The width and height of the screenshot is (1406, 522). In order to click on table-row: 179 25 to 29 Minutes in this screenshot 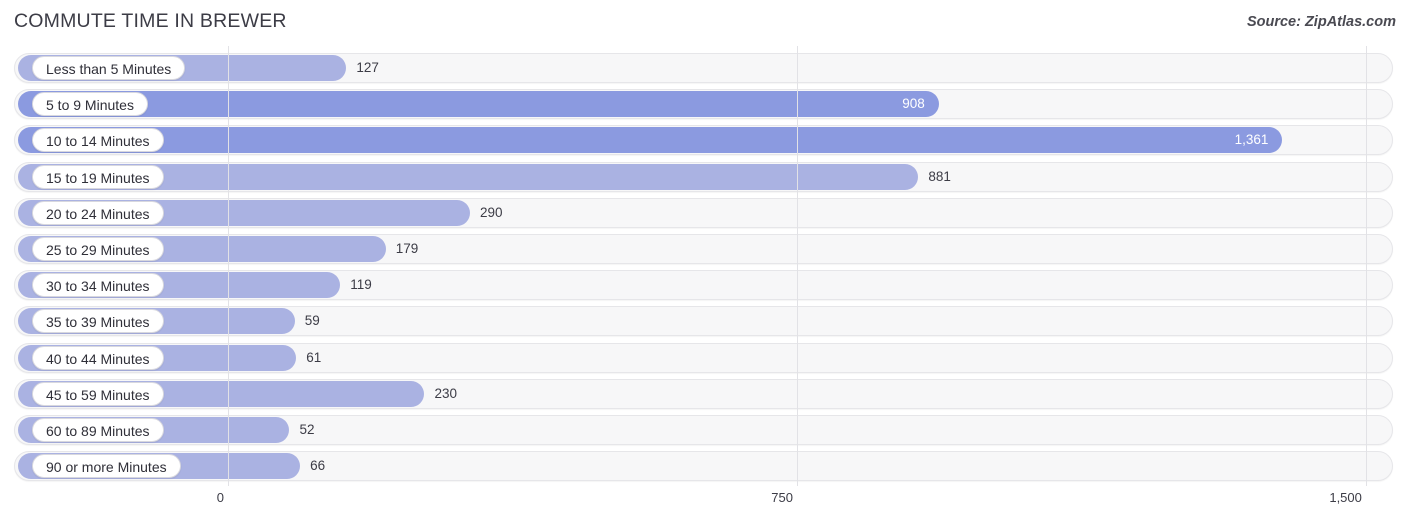, I will do `click(703, 249)`.